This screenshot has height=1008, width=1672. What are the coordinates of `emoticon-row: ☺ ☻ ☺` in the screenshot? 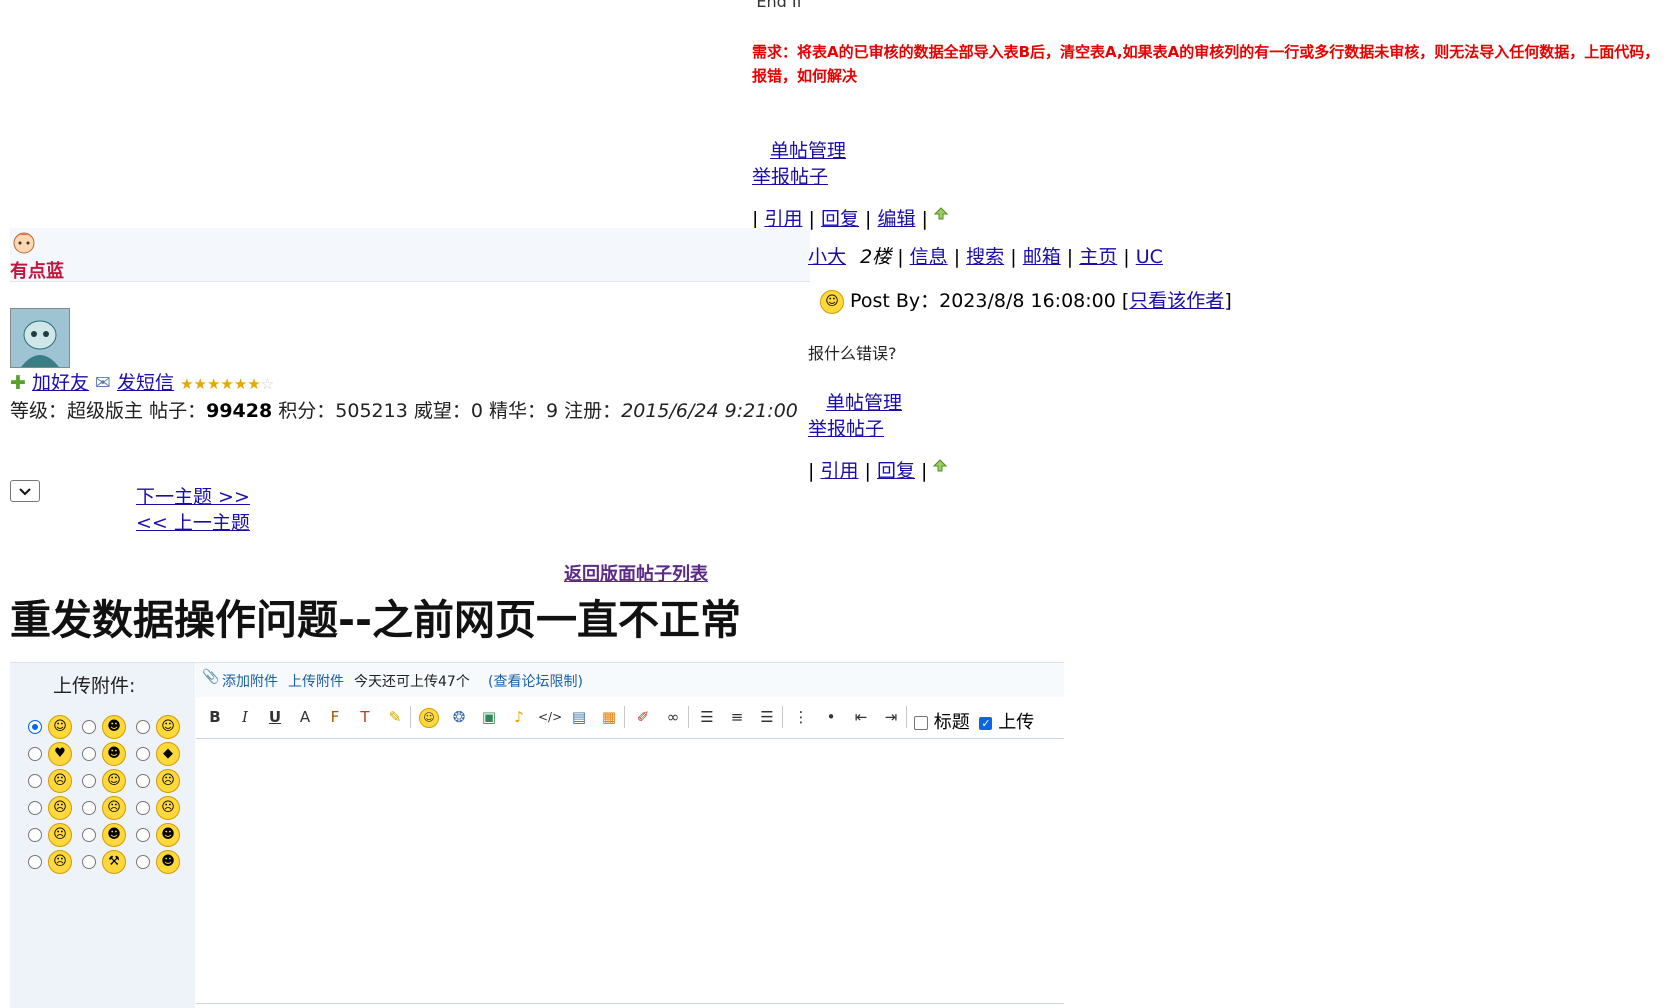 It's located at (110, 728).